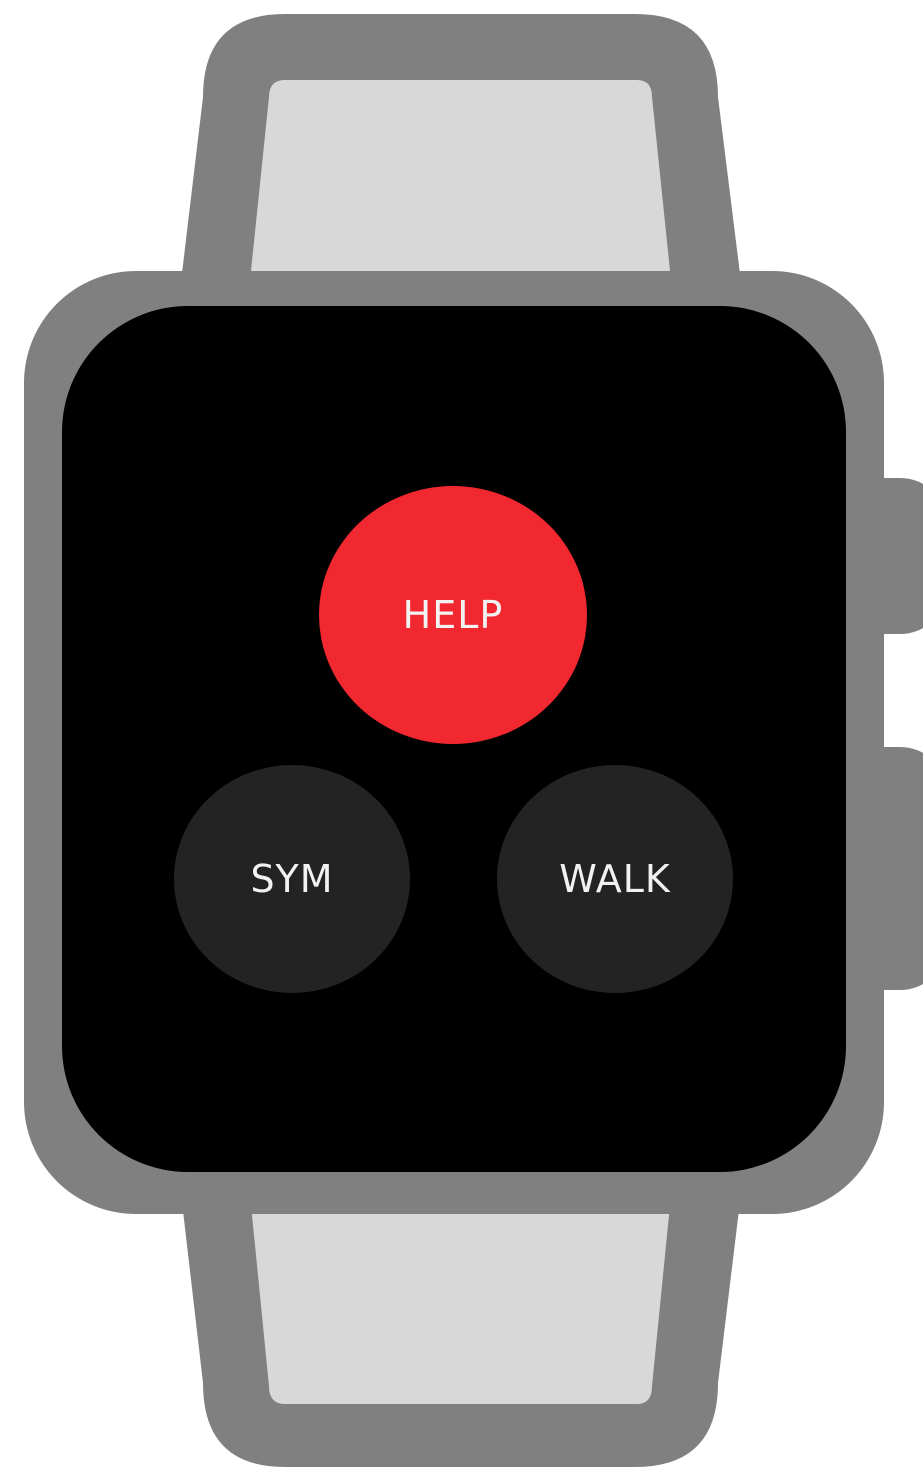  I want to click on sym-button: SYM, so click(292, 879).